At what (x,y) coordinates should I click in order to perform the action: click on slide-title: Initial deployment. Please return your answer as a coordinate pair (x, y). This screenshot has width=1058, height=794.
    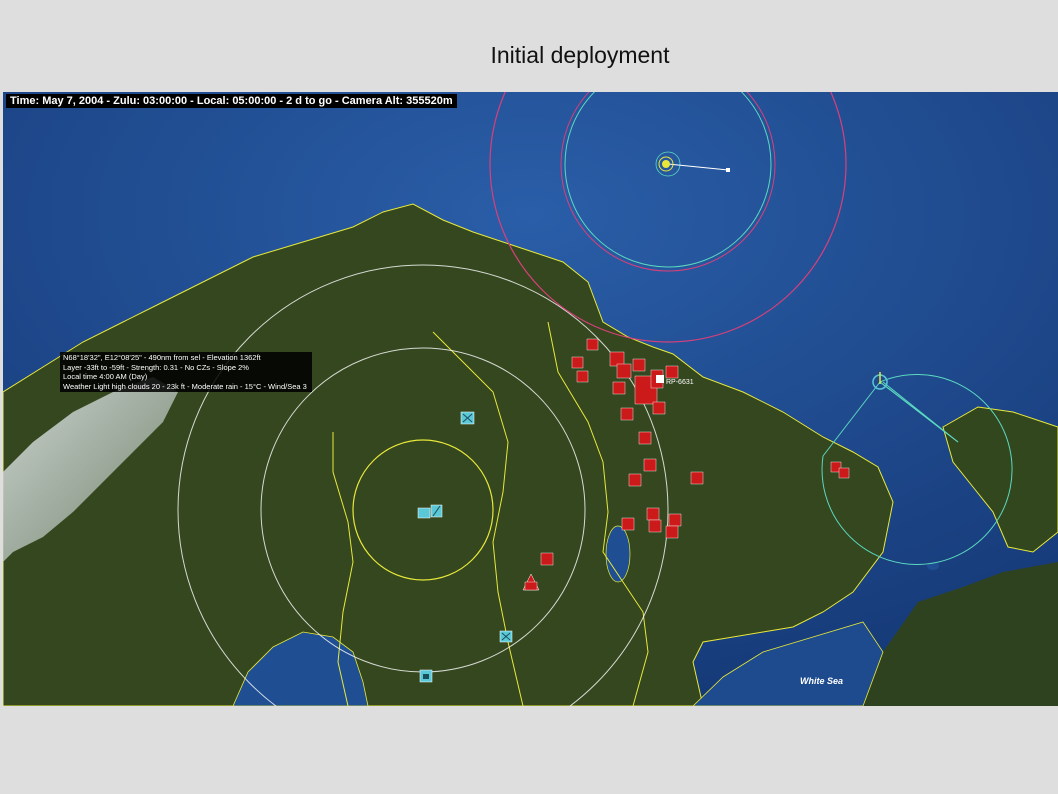
    Looking at the image, I should click on (580, 55).